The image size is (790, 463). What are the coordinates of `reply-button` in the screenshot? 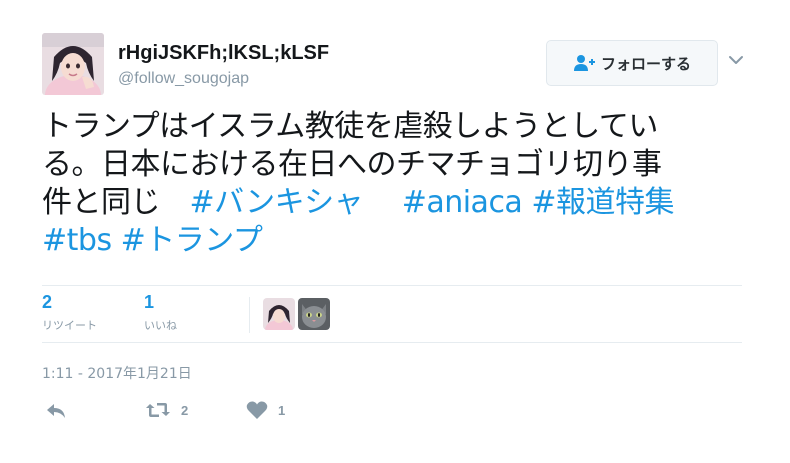 It's located at (56, 411).